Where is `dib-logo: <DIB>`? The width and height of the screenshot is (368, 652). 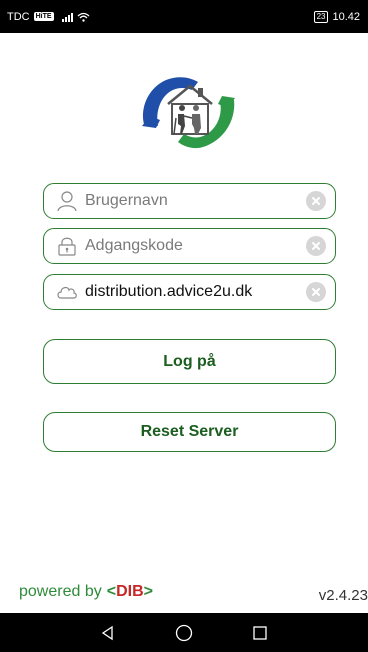 dib-logo: <DIB> is located at coordinates (130, 592).